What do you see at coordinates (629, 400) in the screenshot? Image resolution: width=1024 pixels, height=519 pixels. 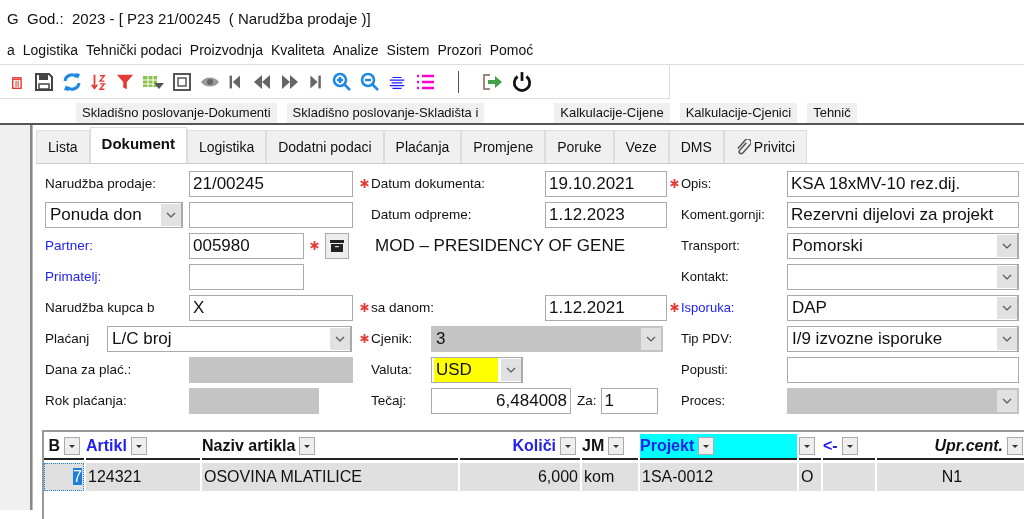 I see `input-field: 1` at bounding box center [629, 400].